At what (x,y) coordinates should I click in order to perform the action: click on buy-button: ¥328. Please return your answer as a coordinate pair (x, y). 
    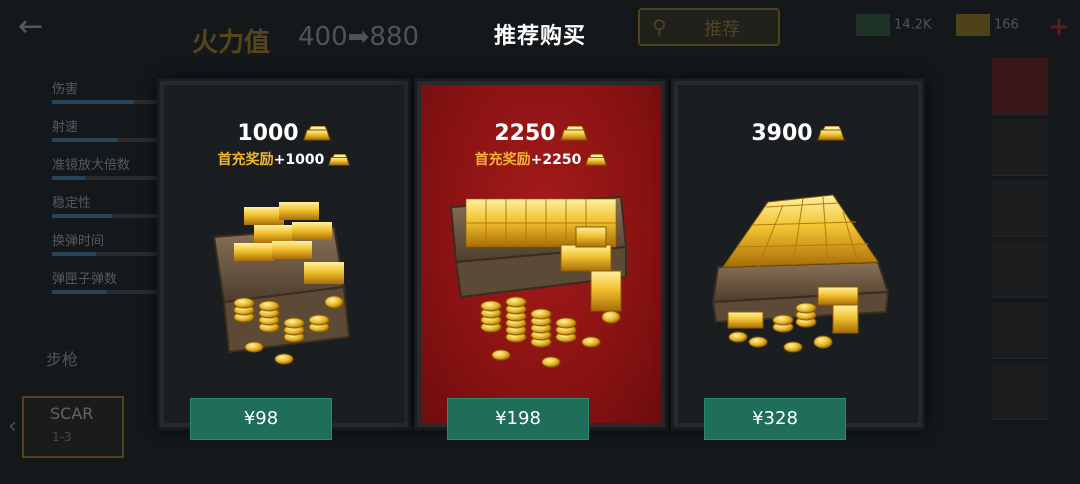
    Looking at the image, I should click on (775, 419).